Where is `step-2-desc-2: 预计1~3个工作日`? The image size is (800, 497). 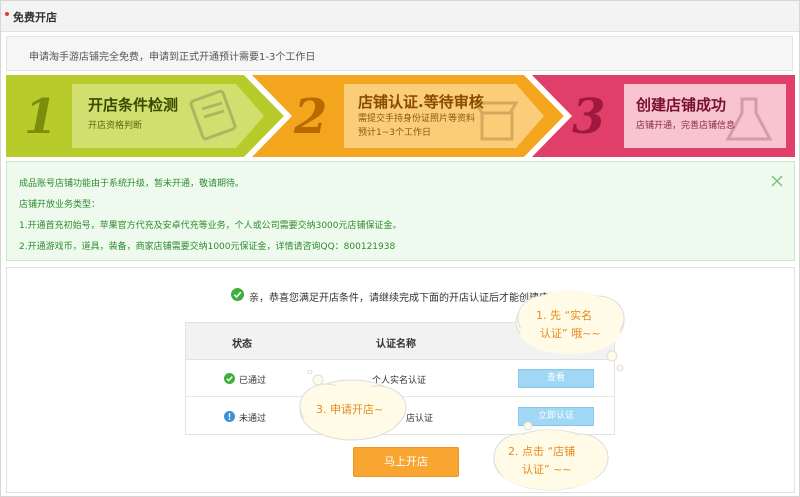
step-2-desc-2: 预计1~3个工作日 is located at coordinates (394, 133).